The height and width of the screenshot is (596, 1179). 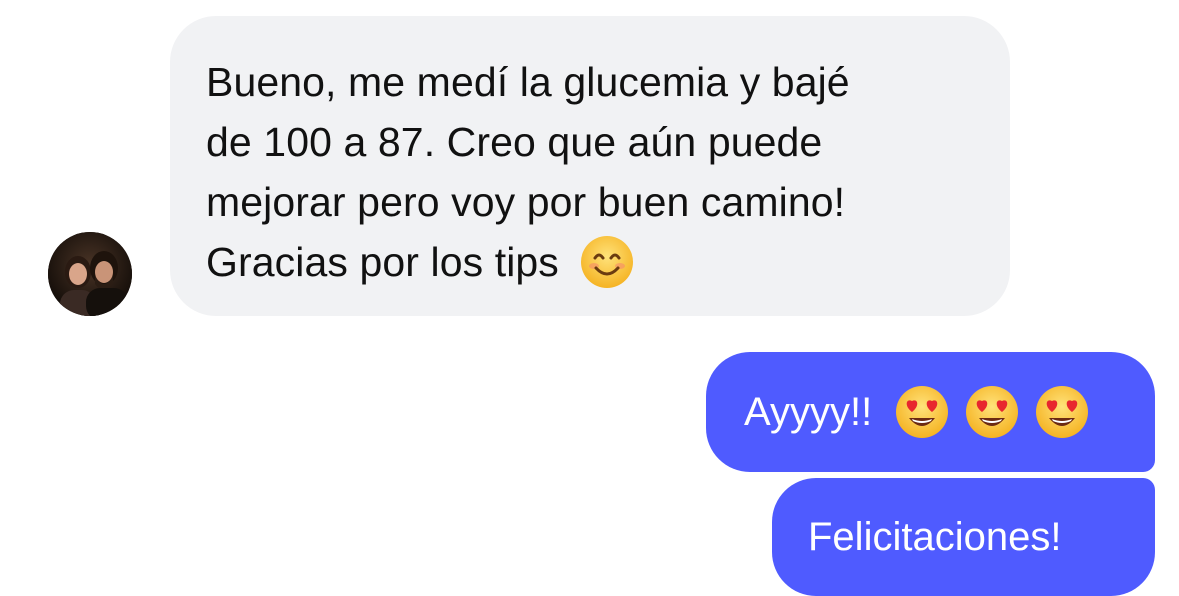 I want to click on message-text-line: de 100 a 87. Creo que aún puede, so click(x=514, y=142).